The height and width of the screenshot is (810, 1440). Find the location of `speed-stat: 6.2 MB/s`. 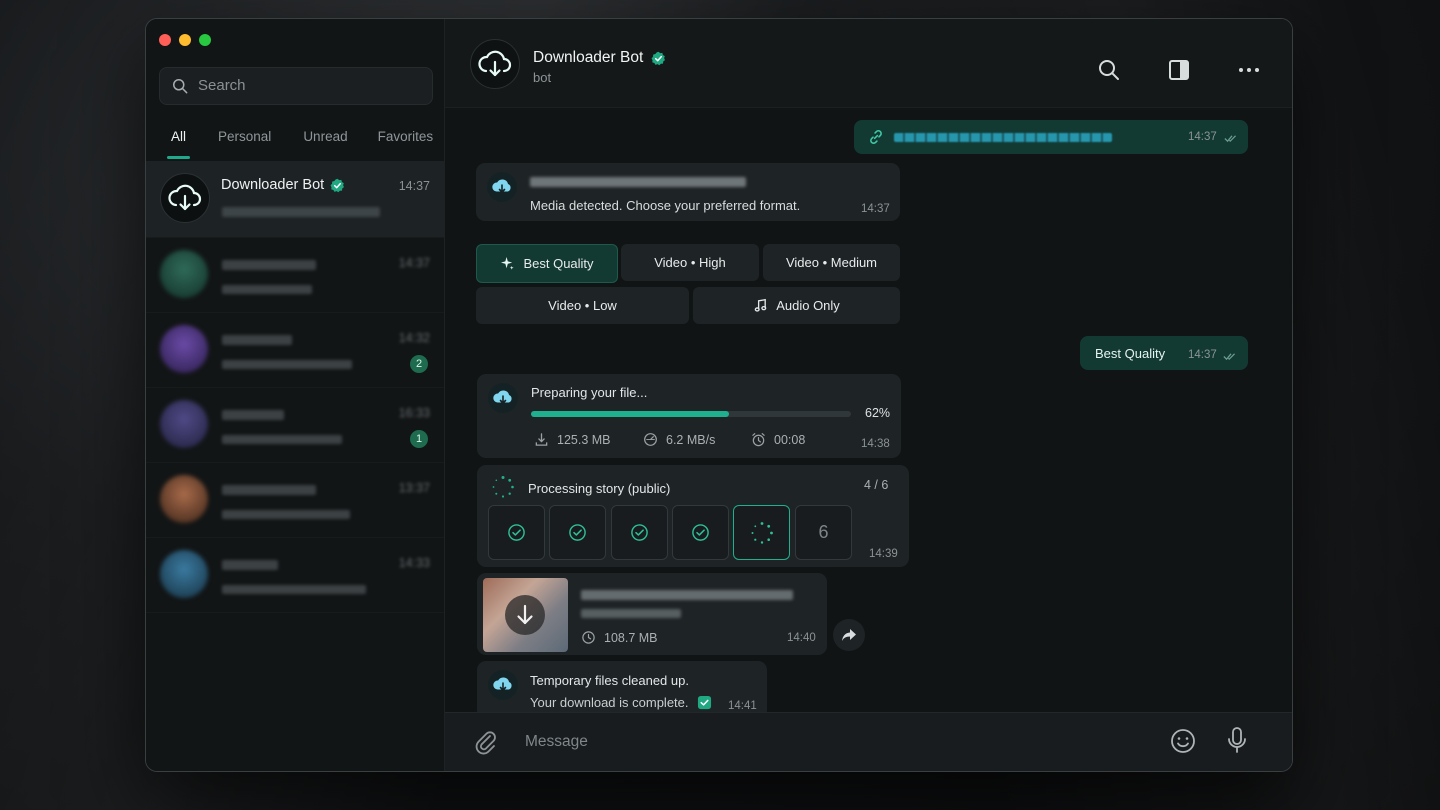

speed-stat: 6.2 MB/s is located at coordinates (679, 439).